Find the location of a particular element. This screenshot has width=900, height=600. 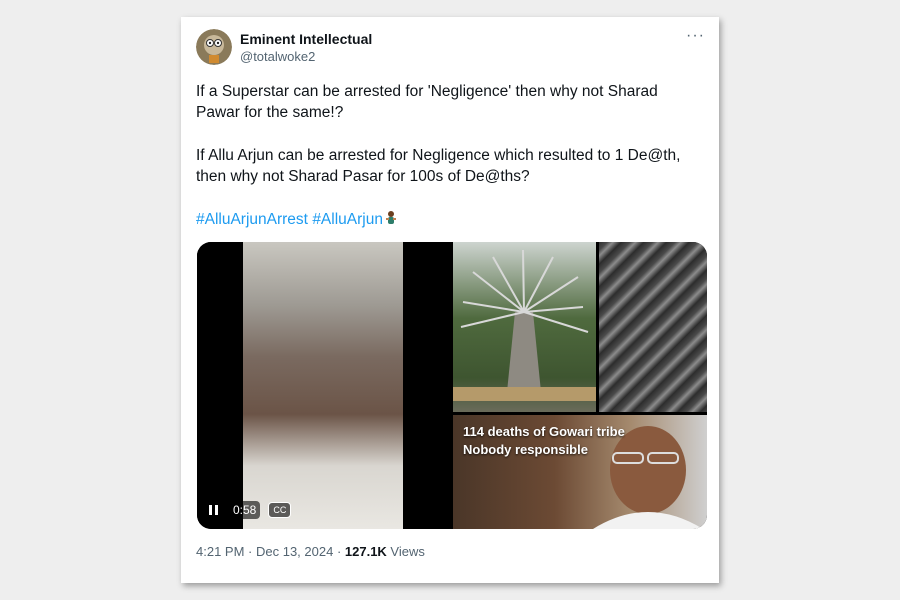

pause-icon is located at coordinates (213, 510).